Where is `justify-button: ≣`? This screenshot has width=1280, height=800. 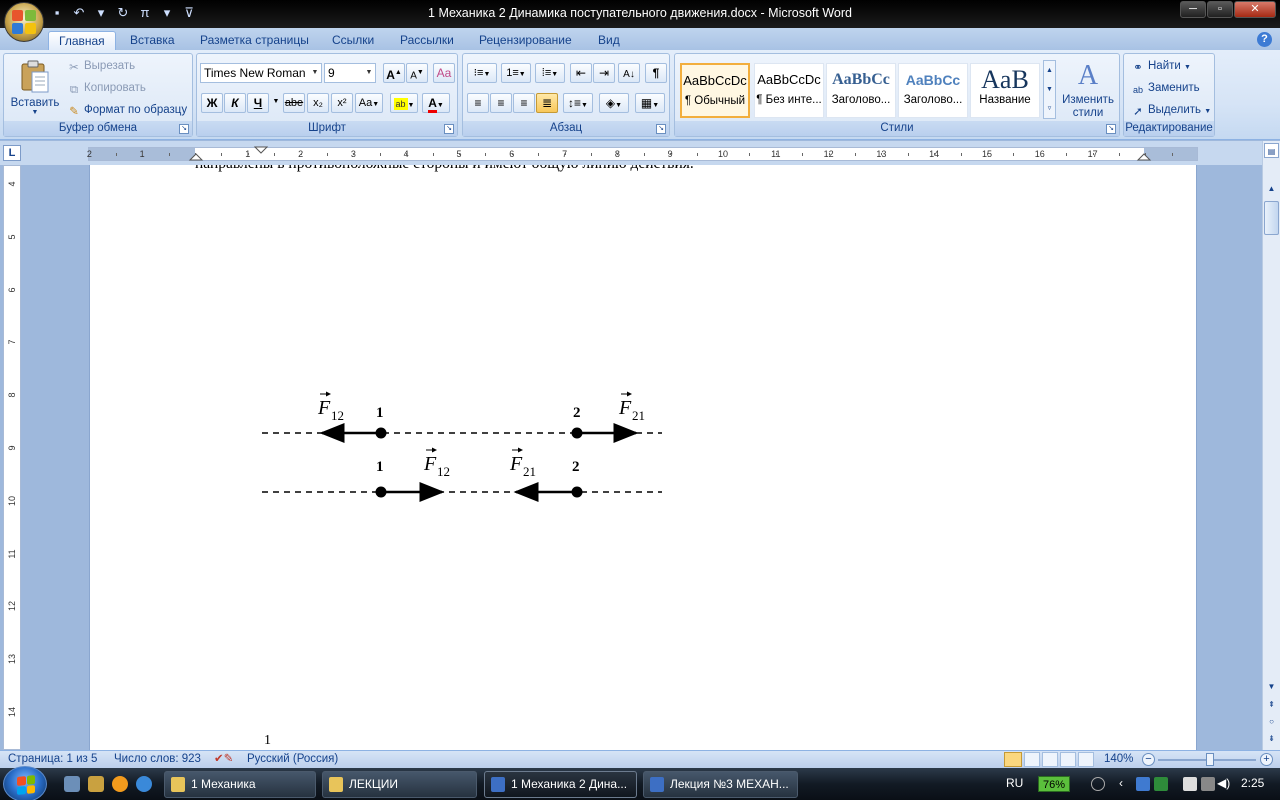
justify-button: ≣ is located at coordinates (547, 103).